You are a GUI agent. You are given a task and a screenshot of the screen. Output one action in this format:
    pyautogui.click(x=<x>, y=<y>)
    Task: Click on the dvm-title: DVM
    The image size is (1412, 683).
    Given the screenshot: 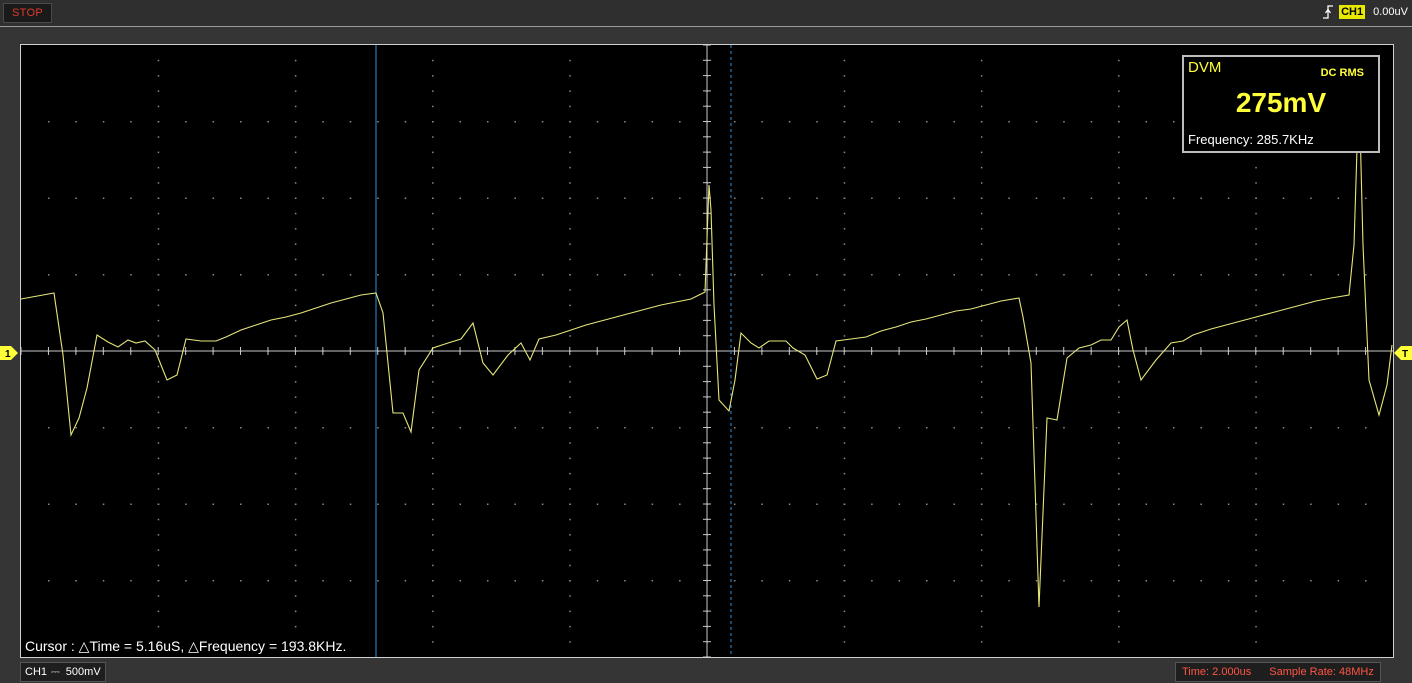 What is the action you would take?
    pyautogui.click(x=1205, y=67)
    